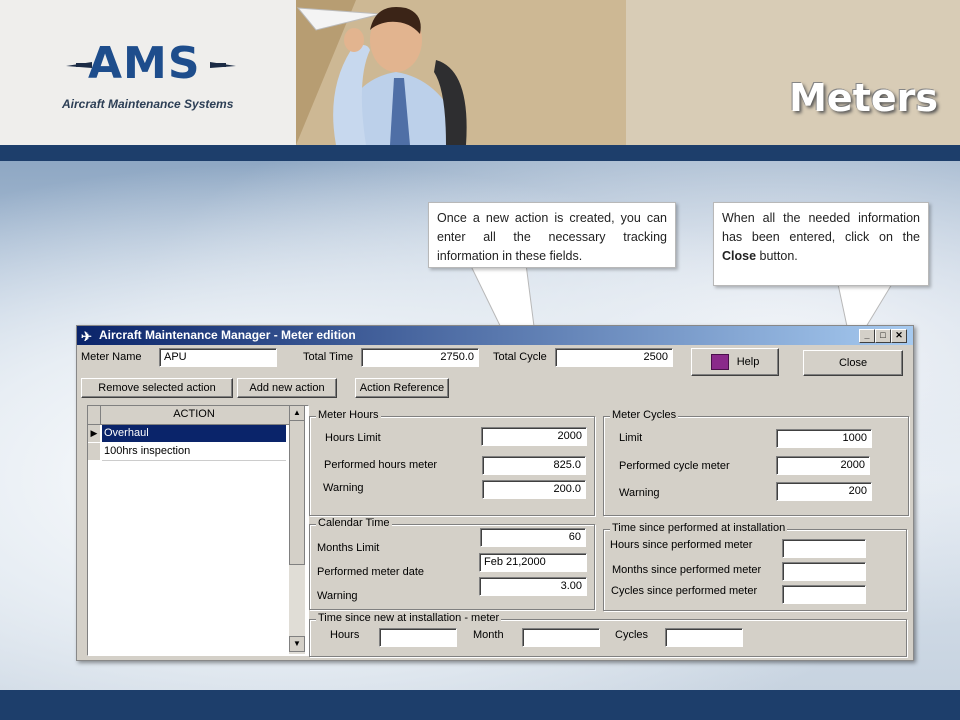 This screenshot has height=720, width=960. What do you see at coordinates (337, 596) in the screenshot?
I see `calendar-warning-label: Warning` at bounding box center [337, 596].